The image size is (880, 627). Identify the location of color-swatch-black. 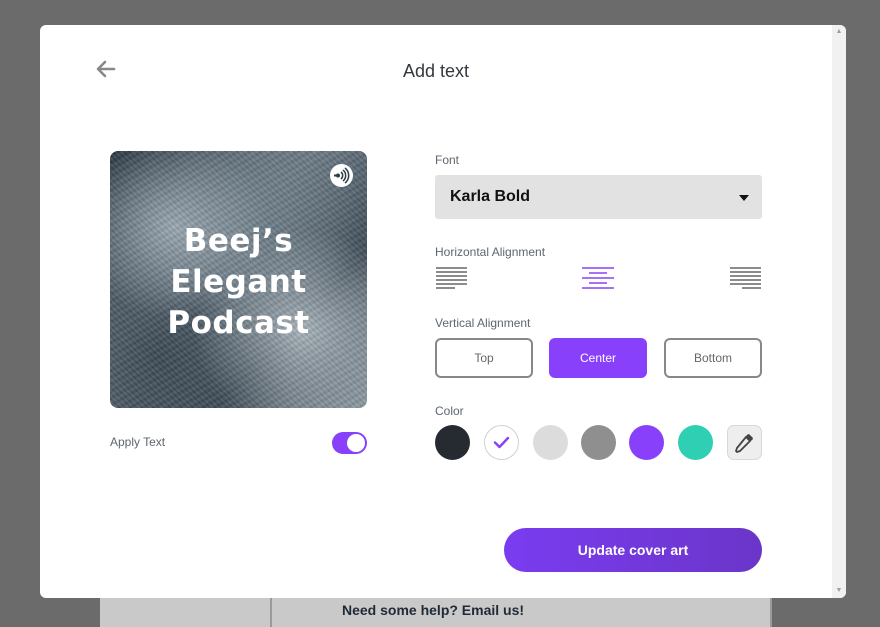
(452, 442).